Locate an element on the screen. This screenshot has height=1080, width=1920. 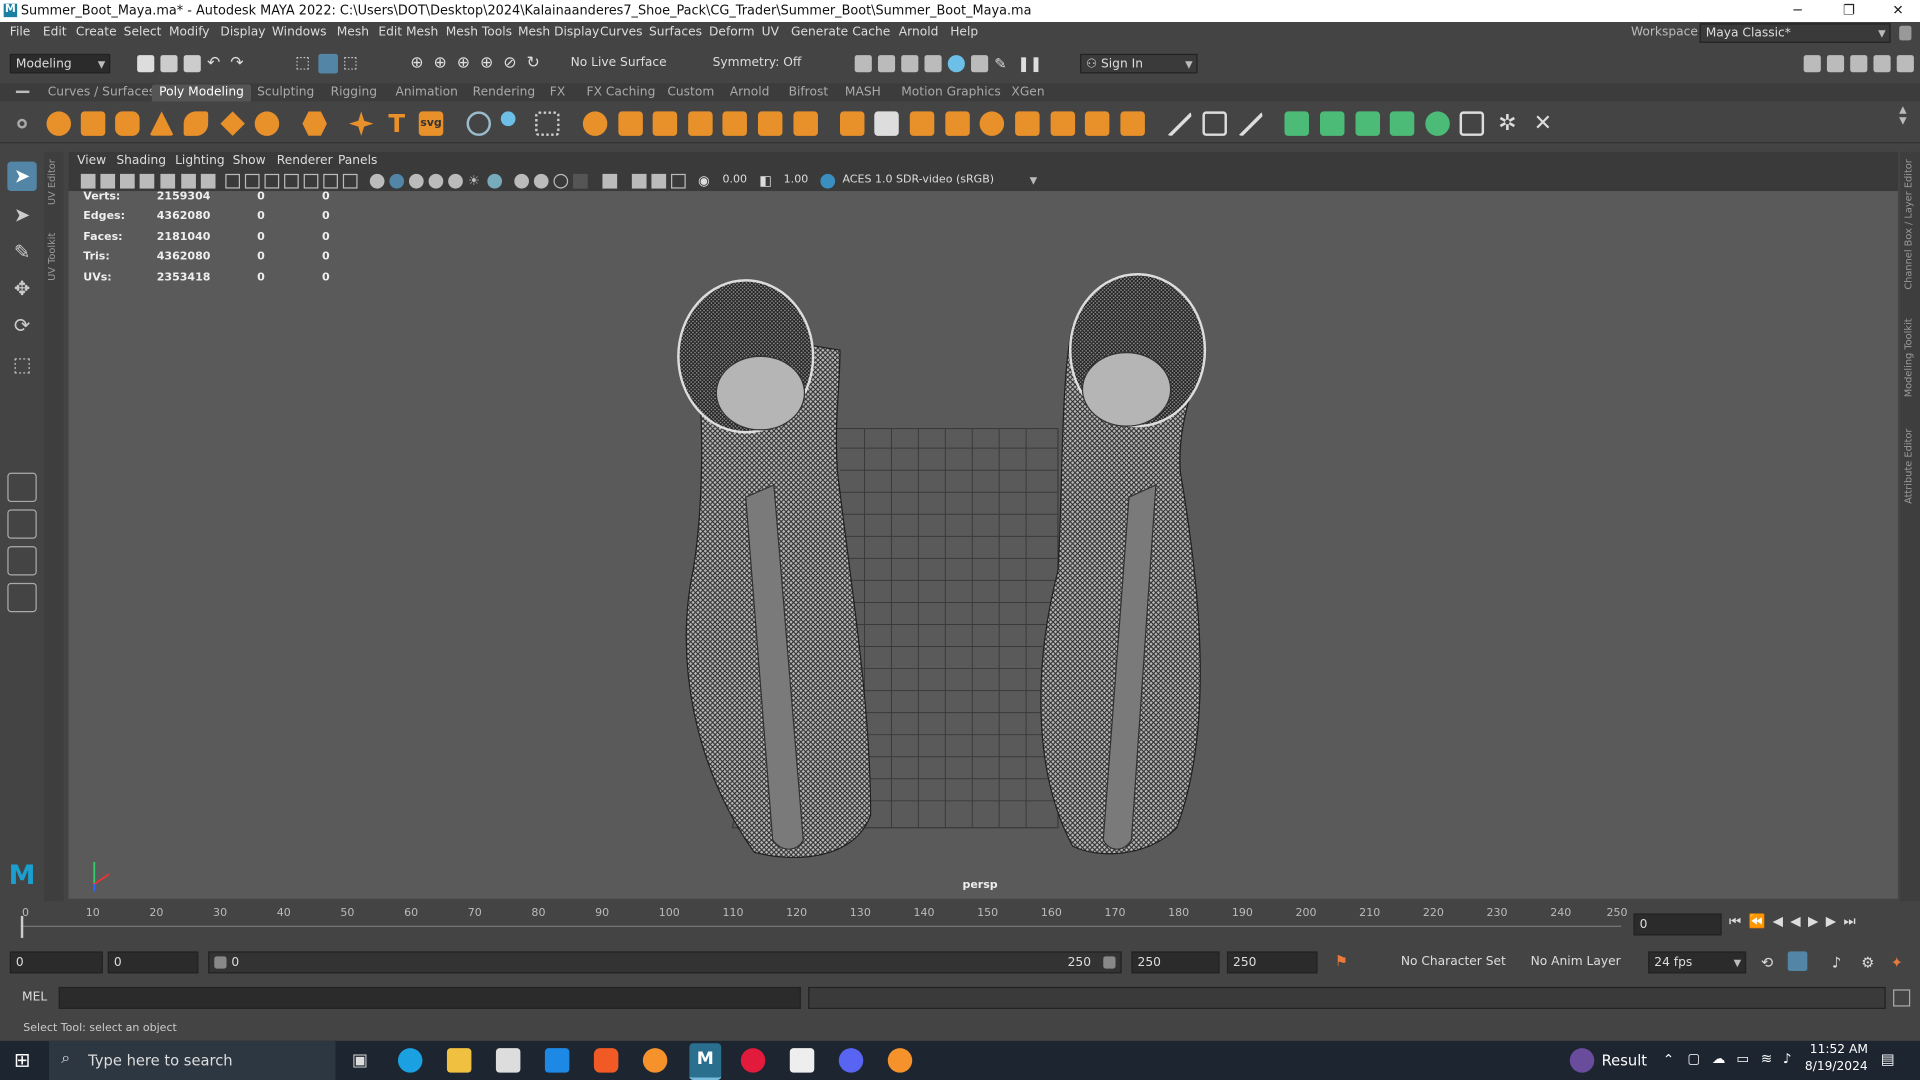
attribute-editor-icon is located at coordinates (1859, 64).